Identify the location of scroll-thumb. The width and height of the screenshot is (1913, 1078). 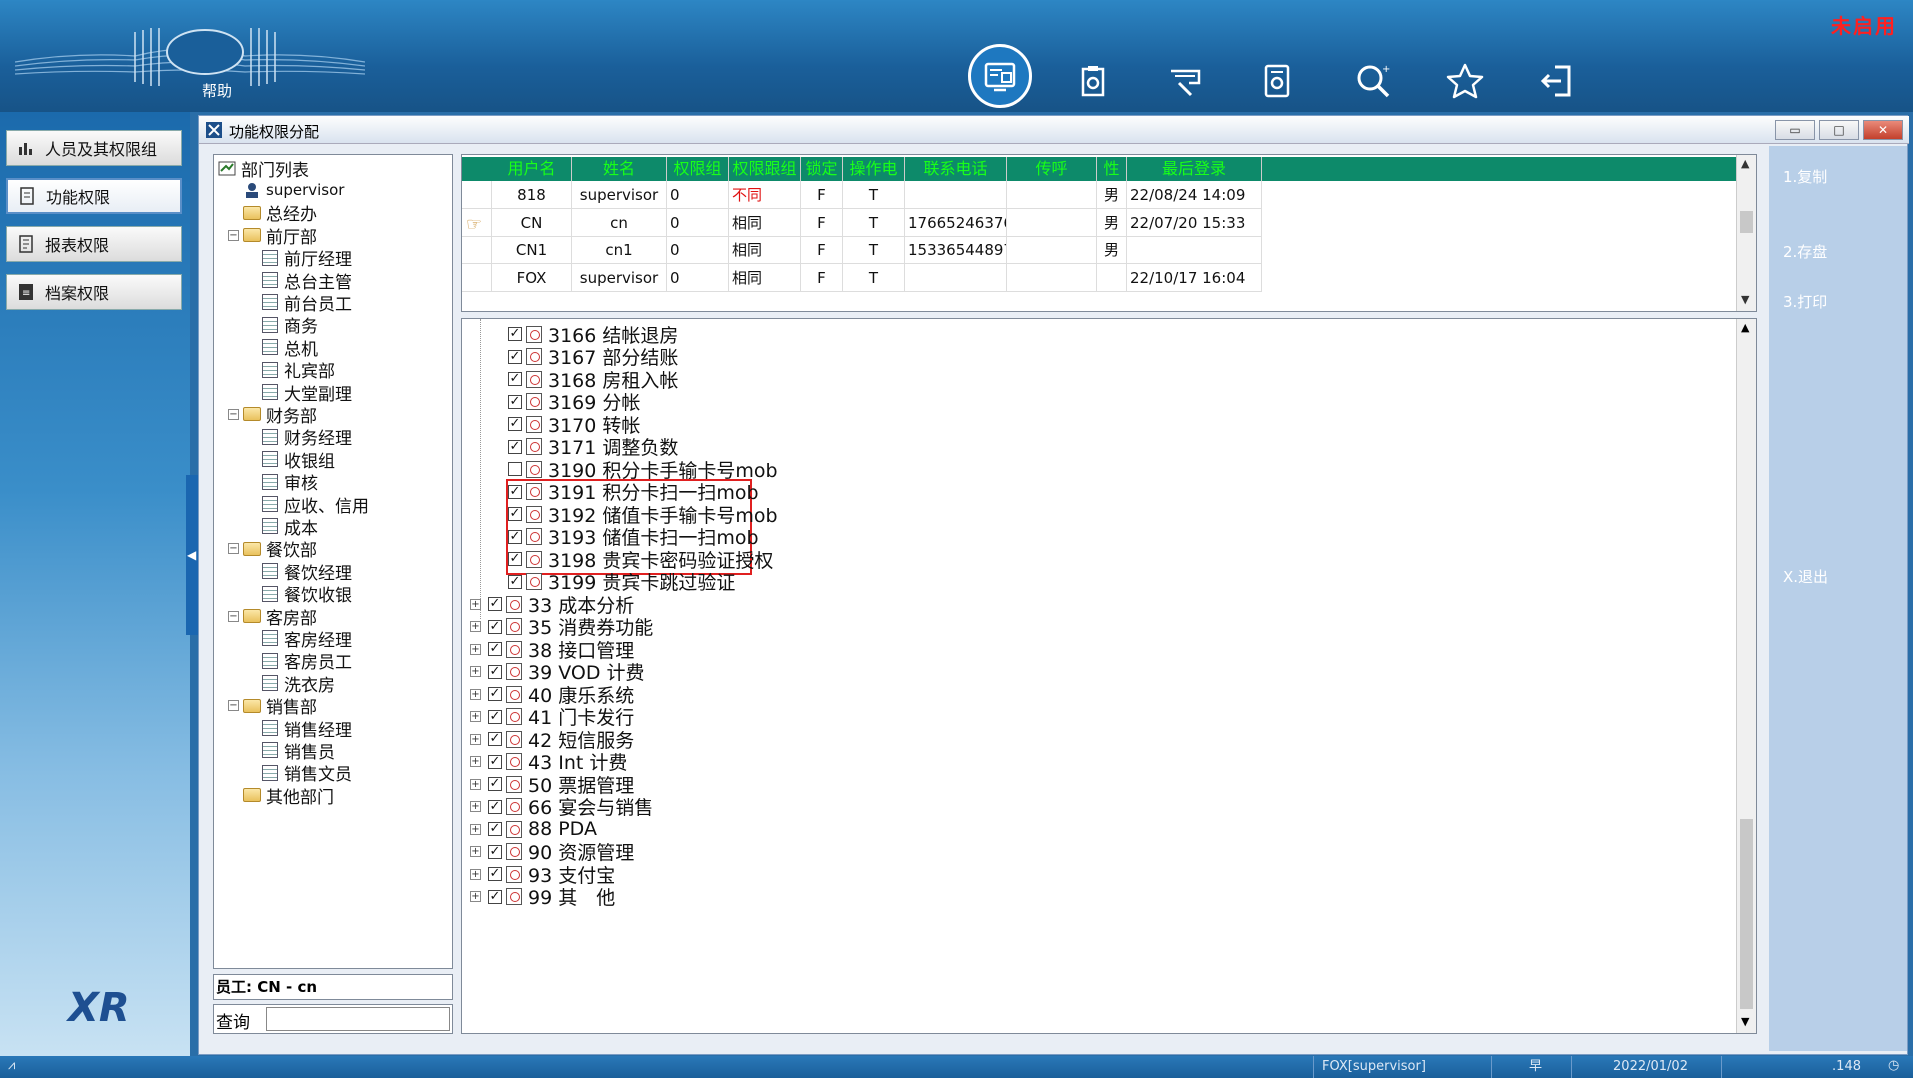
(1746, 222).